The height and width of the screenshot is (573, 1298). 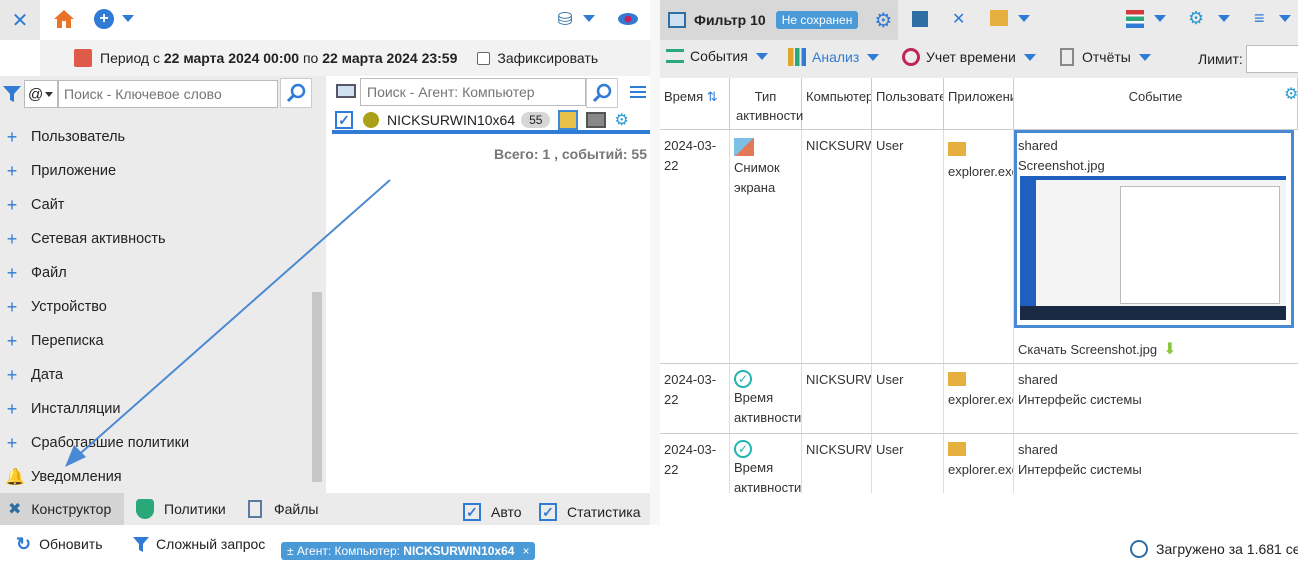 I want to click on filter-title: Фильтр 10, so click(x=730, y=20).